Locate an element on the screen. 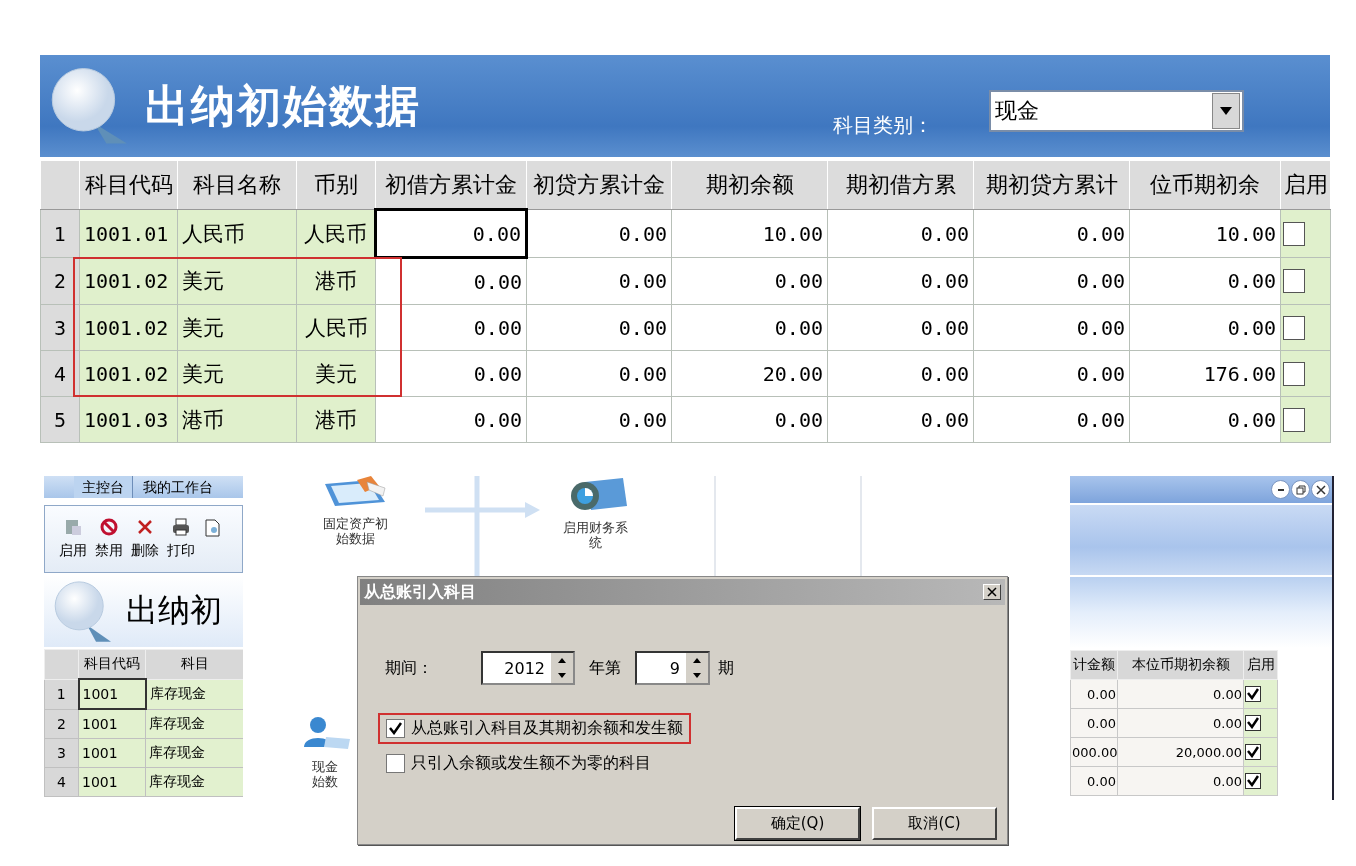  row-number: 5 is located at coordinates (60, 419).